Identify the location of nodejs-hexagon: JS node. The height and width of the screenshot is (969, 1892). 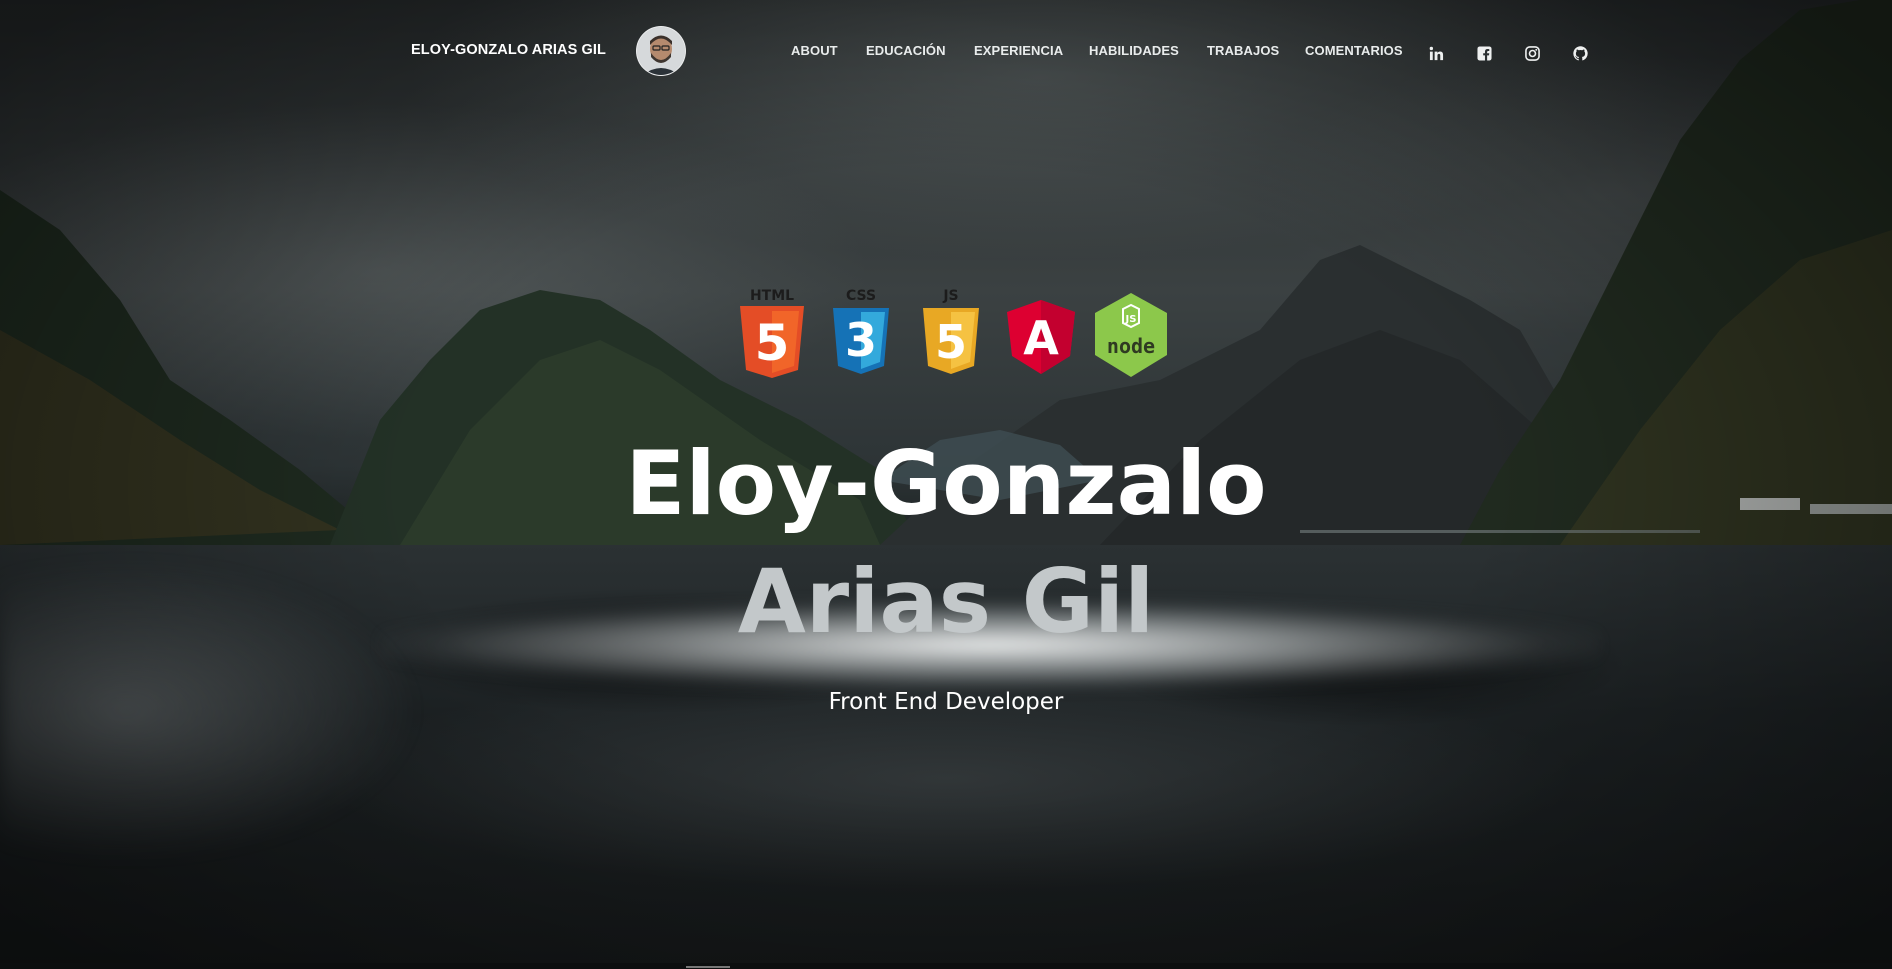
(1131, 335).